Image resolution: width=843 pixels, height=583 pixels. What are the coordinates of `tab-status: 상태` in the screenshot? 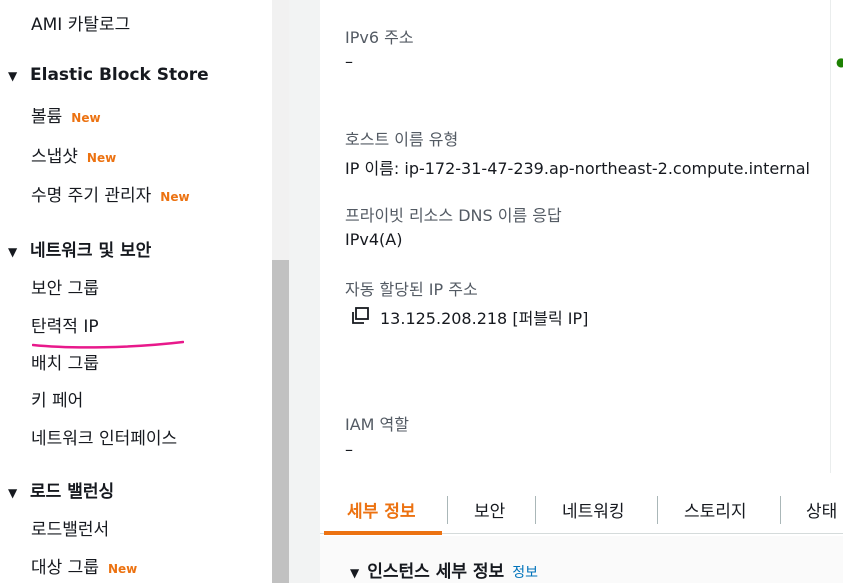 It's located at (821, 509).